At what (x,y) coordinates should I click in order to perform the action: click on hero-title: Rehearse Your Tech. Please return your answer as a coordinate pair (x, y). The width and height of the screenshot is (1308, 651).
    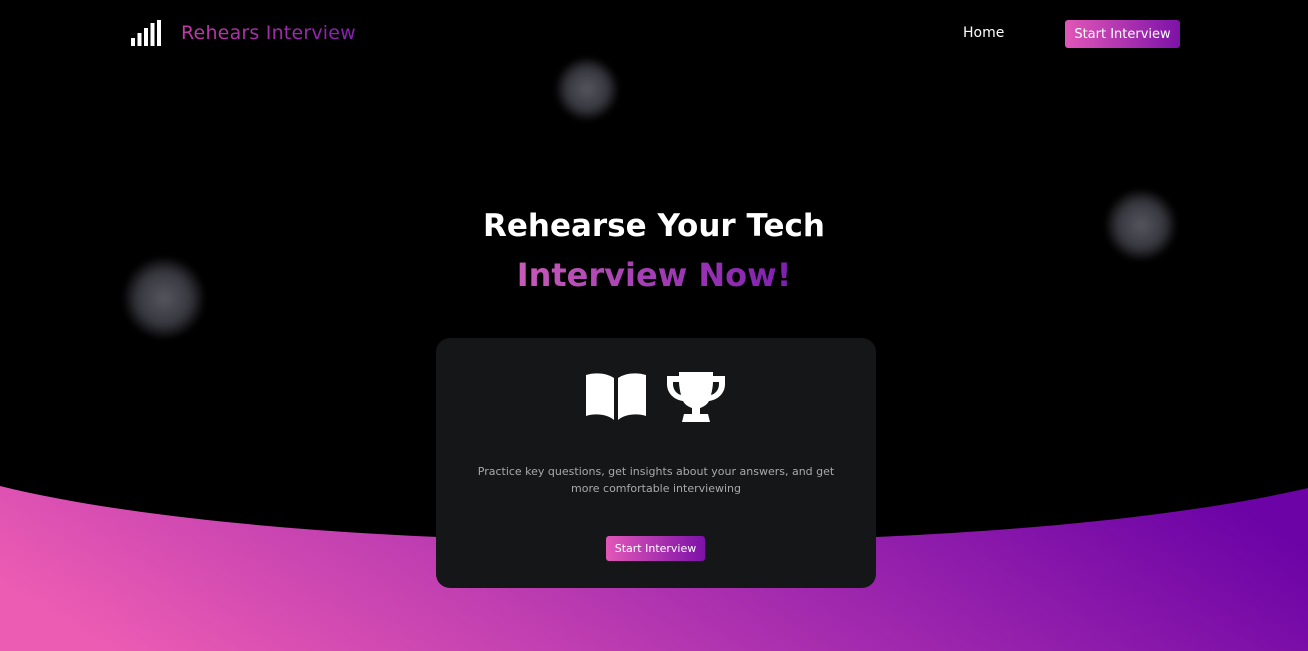
    Looking at the image, I should click on (653, 226).